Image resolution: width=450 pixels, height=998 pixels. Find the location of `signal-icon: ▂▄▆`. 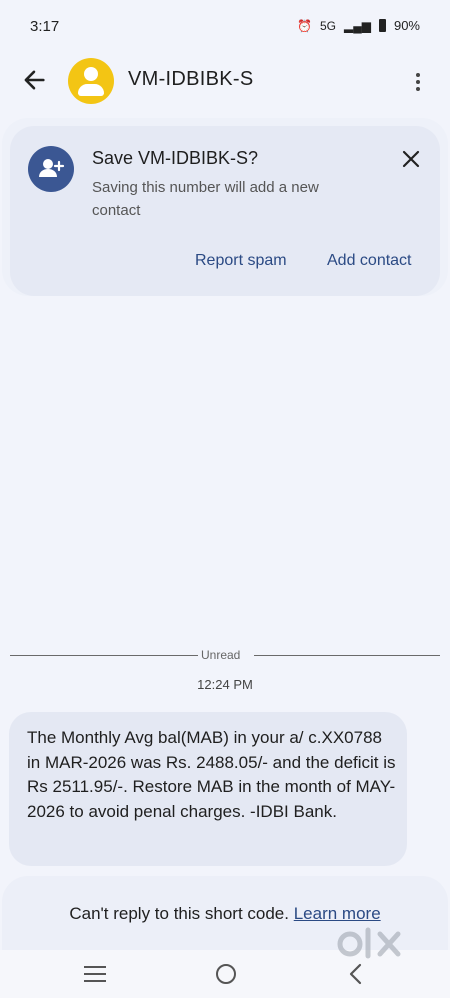

signal-icon: ▂▄▆ is located at coordinates (357, 25).